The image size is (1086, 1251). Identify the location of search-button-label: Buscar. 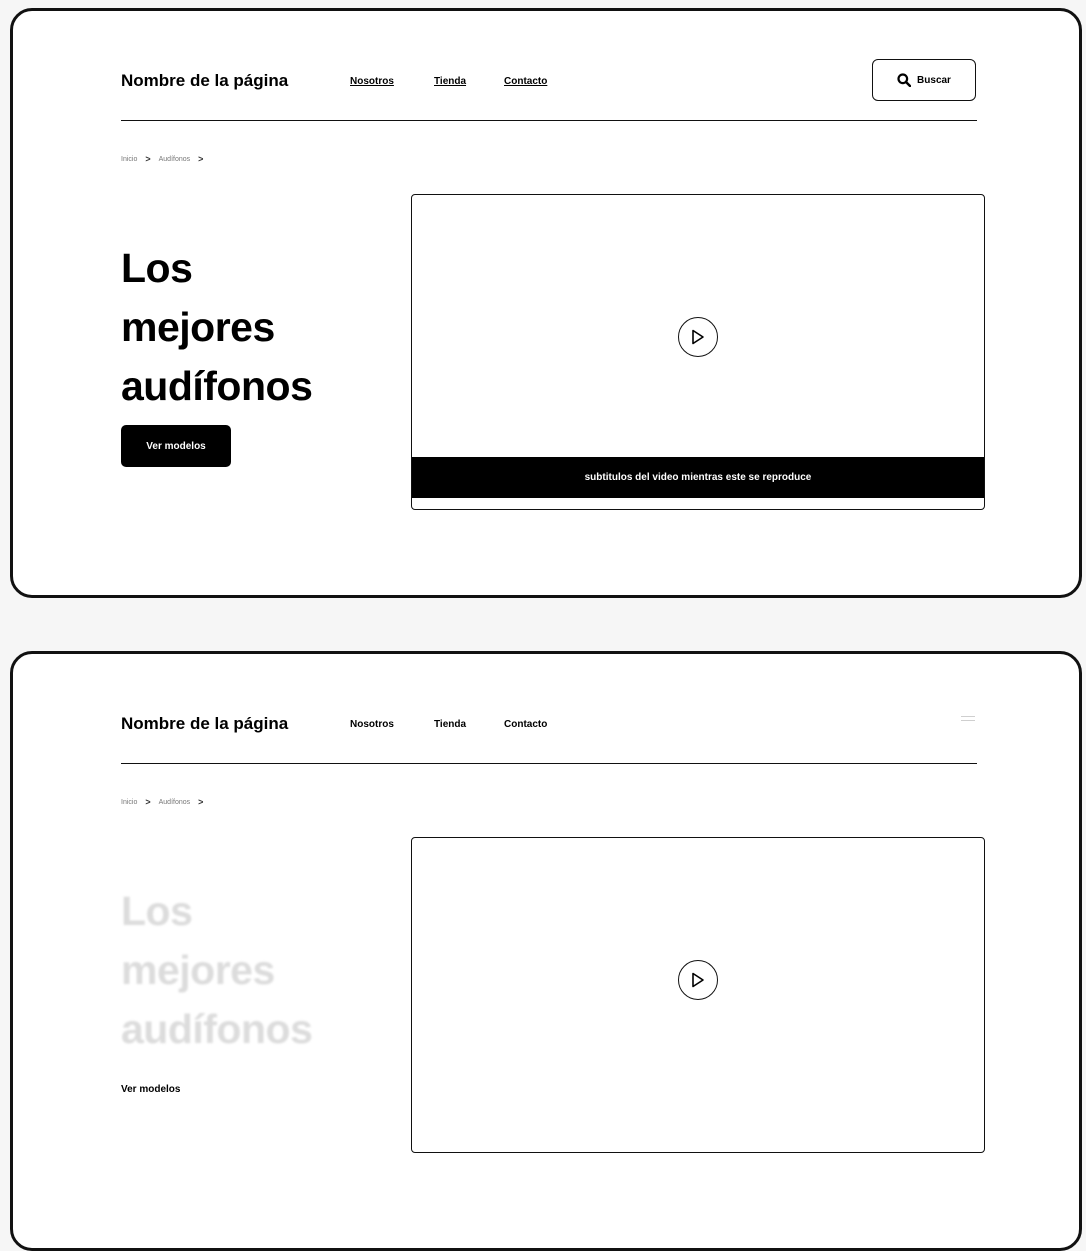
(934, 80).